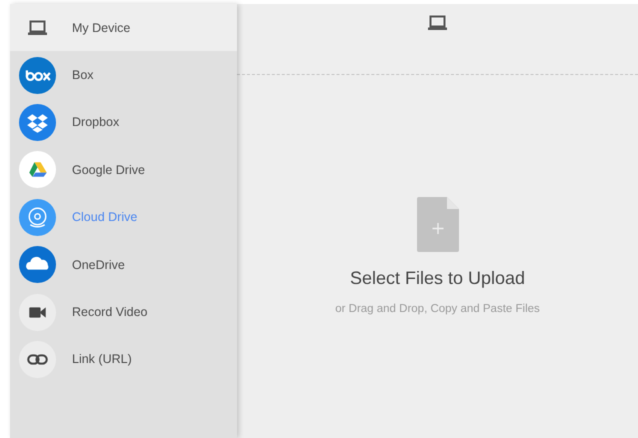  What do you see at coordinates (37, 312) in the screenshot?
I see `video-camera-icon` at bounding box center [37, 312].